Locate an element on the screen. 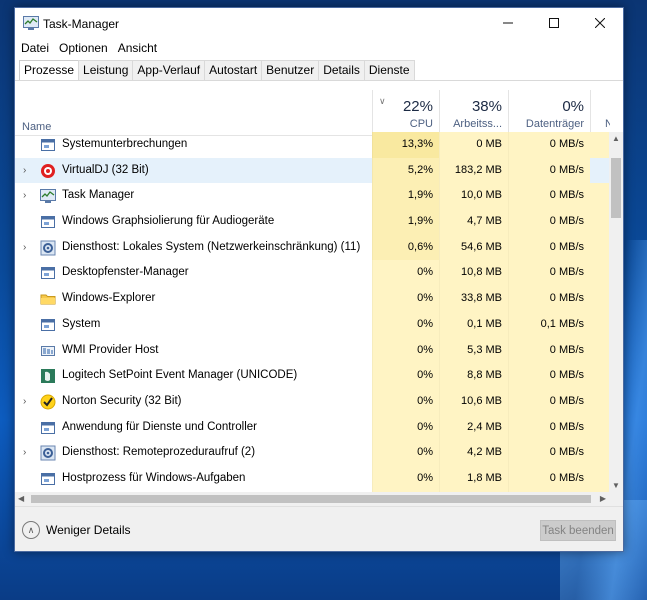 The width and height of the screenshot is (647, 600). virtualdj-icon is located at coordinates (48, 171).